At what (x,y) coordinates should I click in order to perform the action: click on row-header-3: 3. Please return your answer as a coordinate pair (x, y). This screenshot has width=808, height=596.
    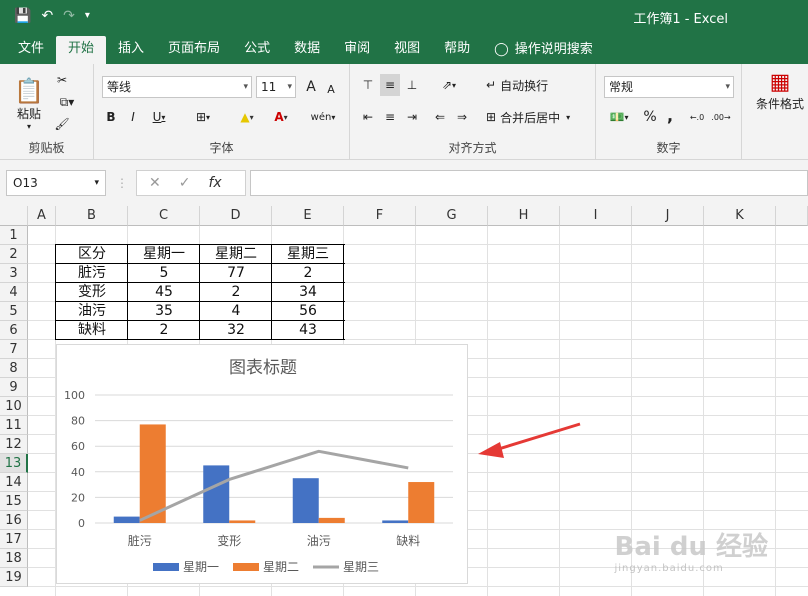
    Looking at the image, I should click on (14, 273).